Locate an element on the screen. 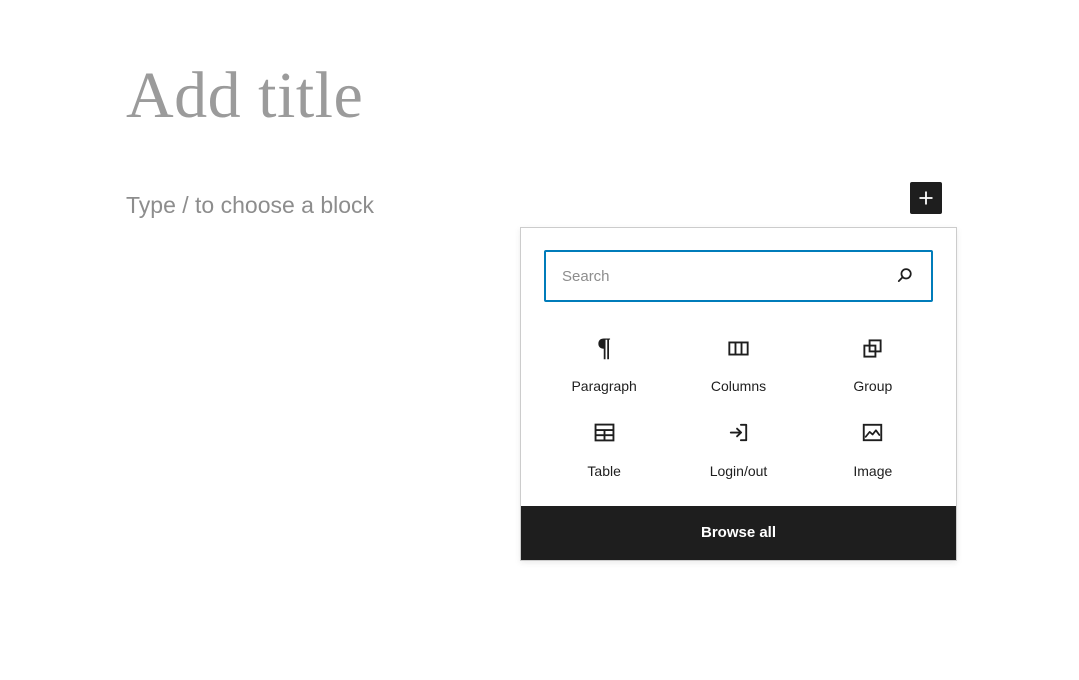 The width and height of the screenshot is (1079, 680). block-item-columns: Columns is located at coordinates (738, 362).